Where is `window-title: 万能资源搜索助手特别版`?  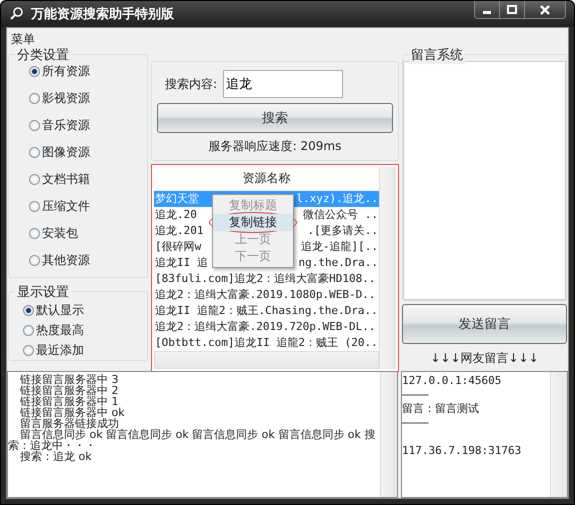 window-title: 万能资源搜索助手特别版 is located at coordinates (103, 14).